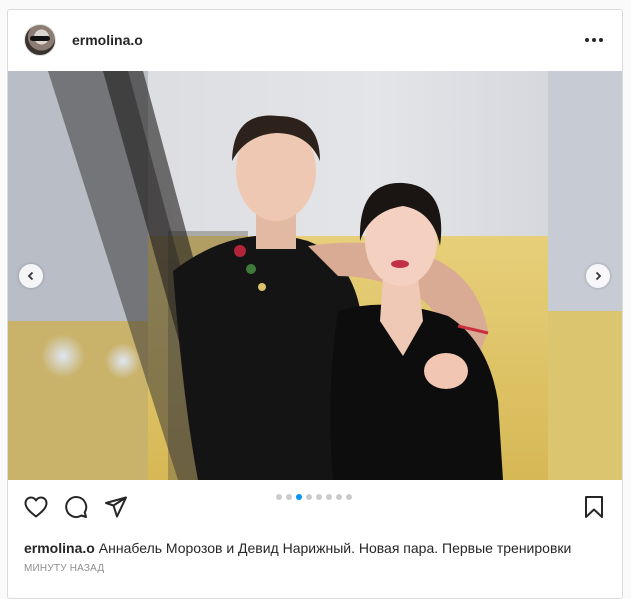 Image resolution: width=631 pixels, height=599 pixels. What do you see at coordinates (76, 507) in the screenshot?
I see `comment-icon` at bounding box center [76, 507].